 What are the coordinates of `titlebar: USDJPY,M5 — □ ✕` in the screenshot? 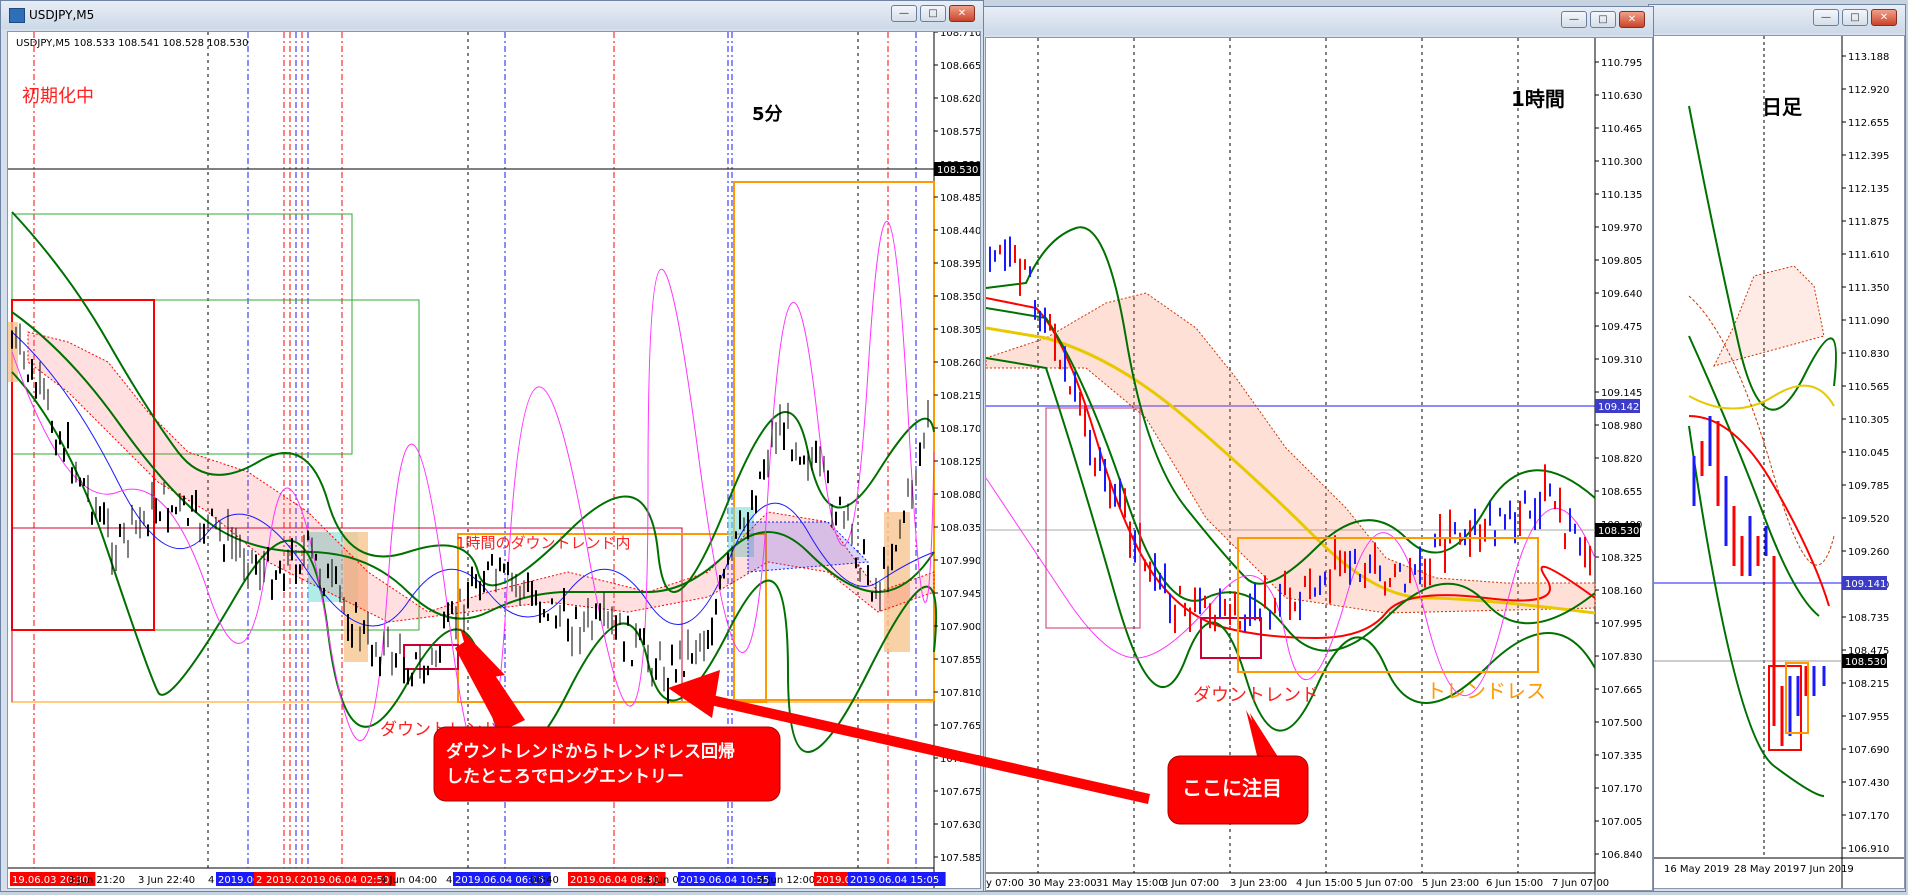 It's located at (492, 15).